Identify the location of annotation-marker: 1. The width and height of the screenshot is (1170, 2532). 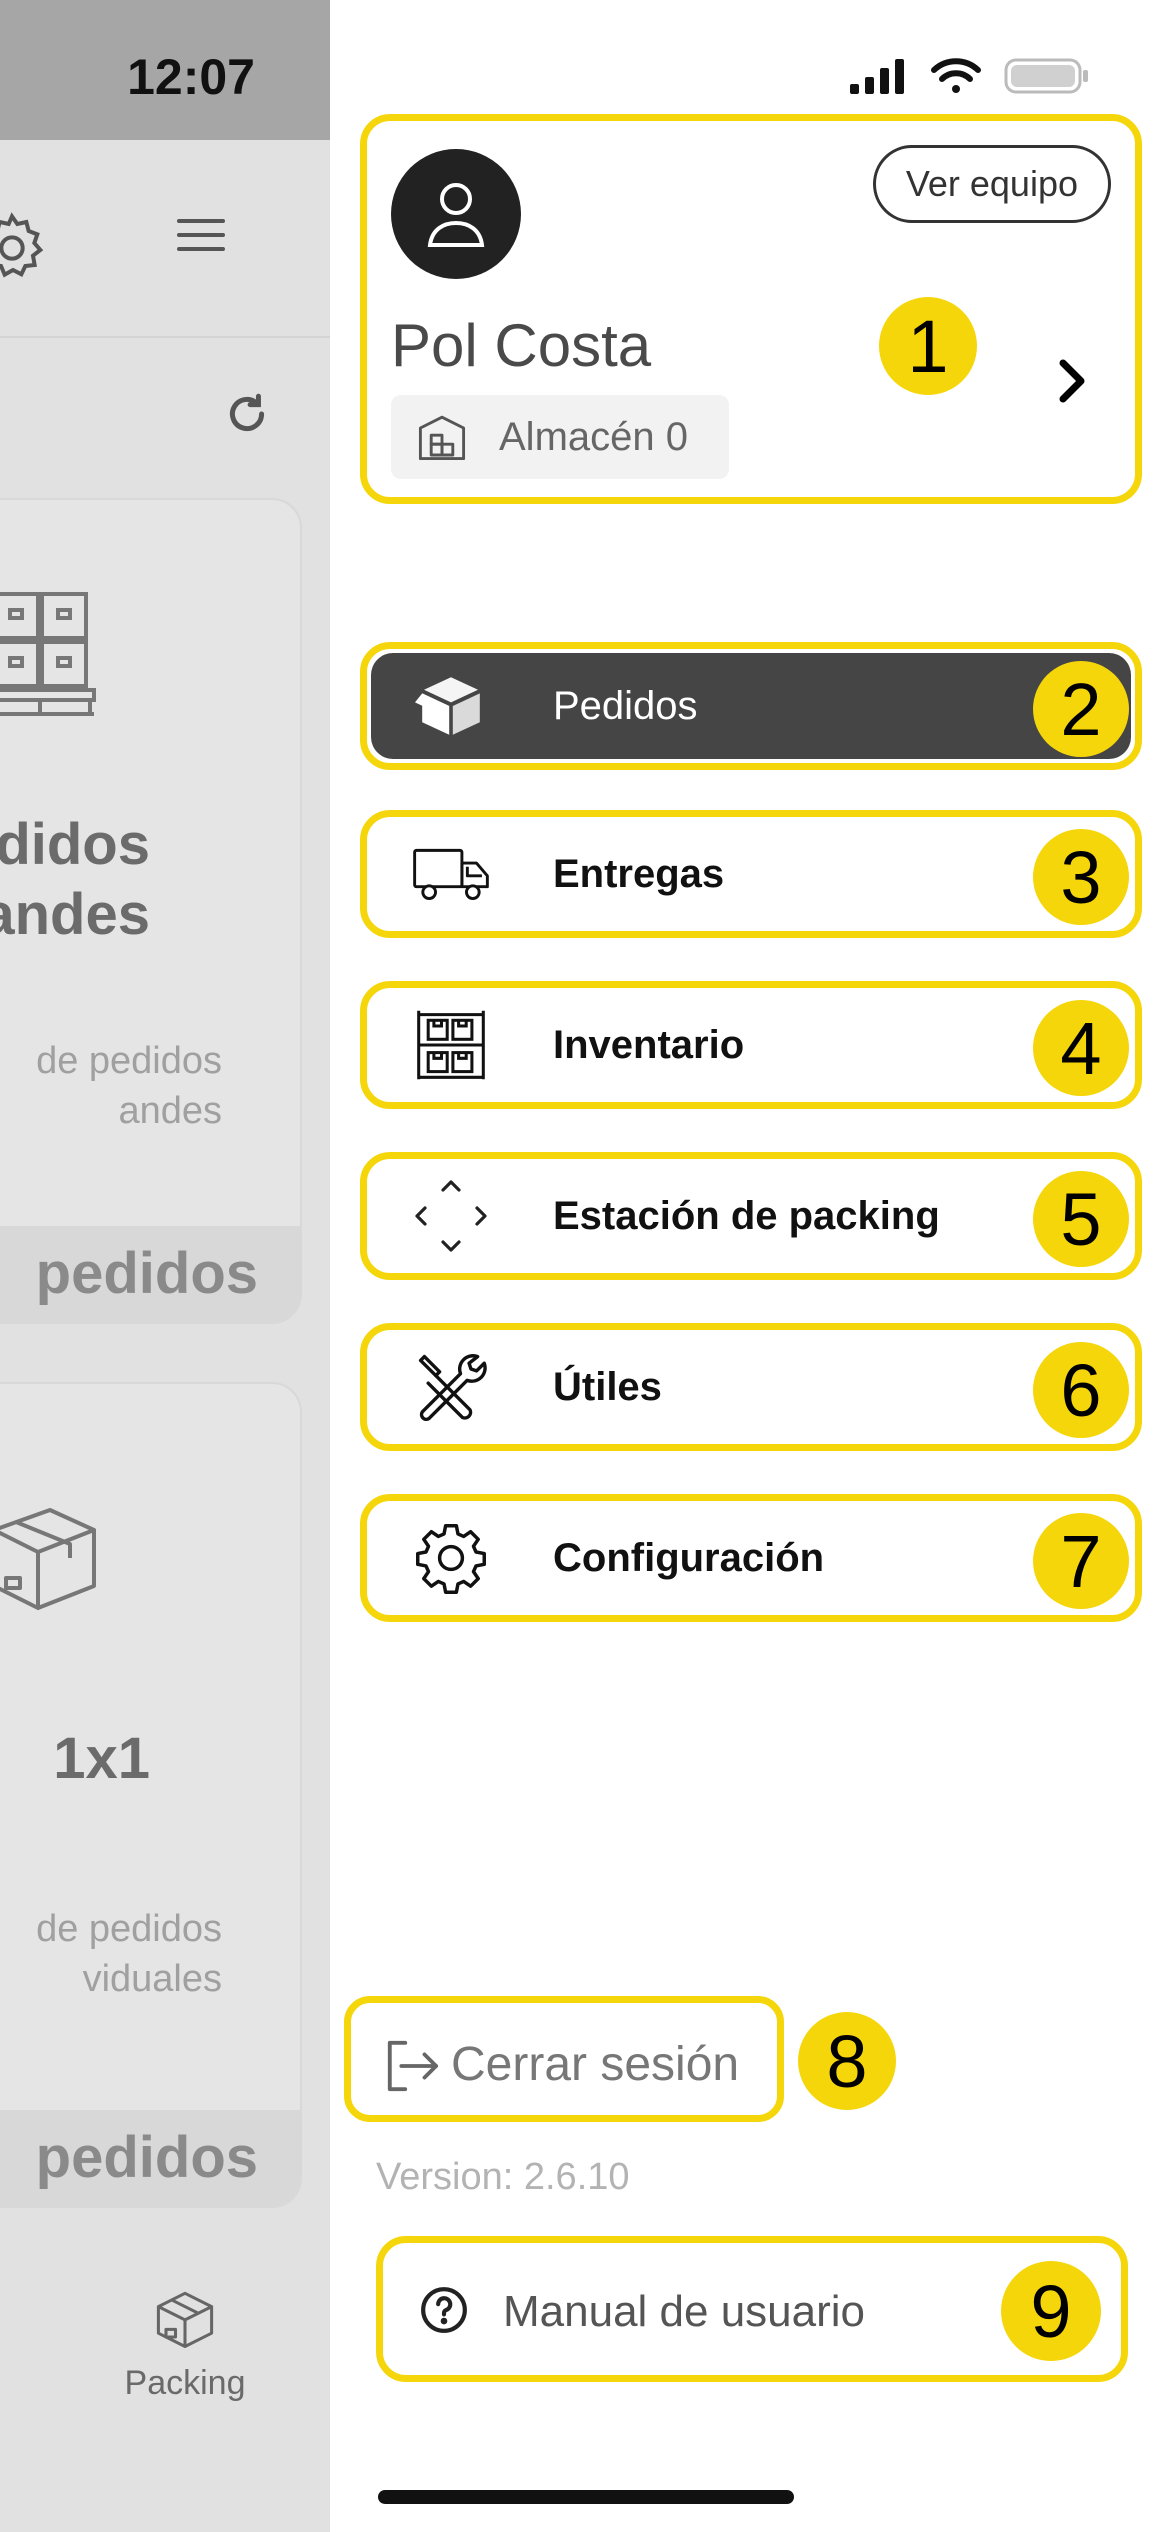
(928, 346).